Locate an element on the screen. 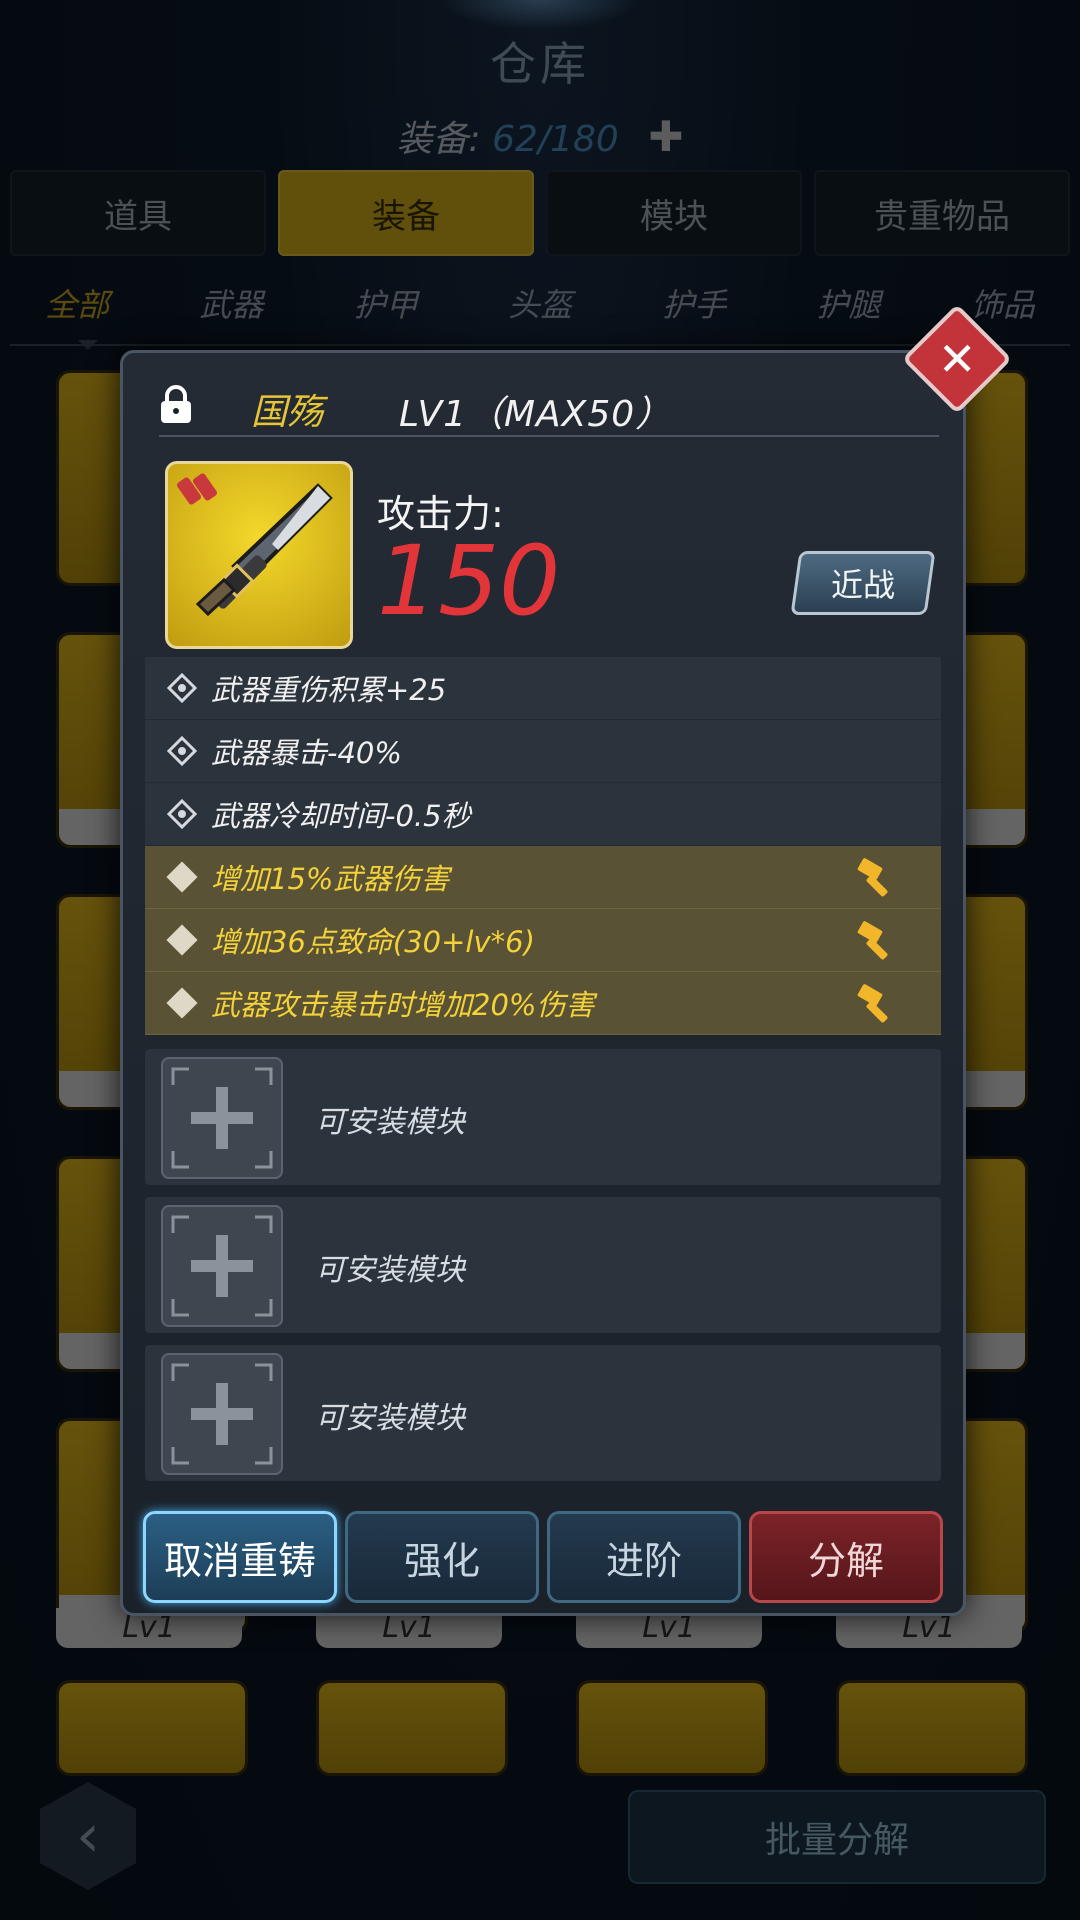 The width and height of the screenshot is (1080, 1920). close-icon: ✕ is located at coordinates (957, 358).